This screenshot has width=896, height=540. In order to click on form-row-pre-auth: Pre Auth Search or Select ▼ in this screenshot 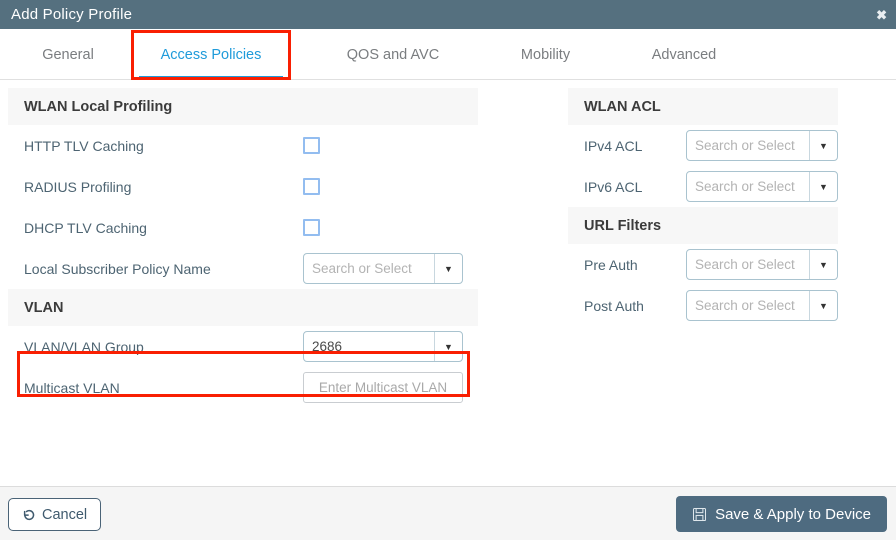, I will do `click(703, 264)`.